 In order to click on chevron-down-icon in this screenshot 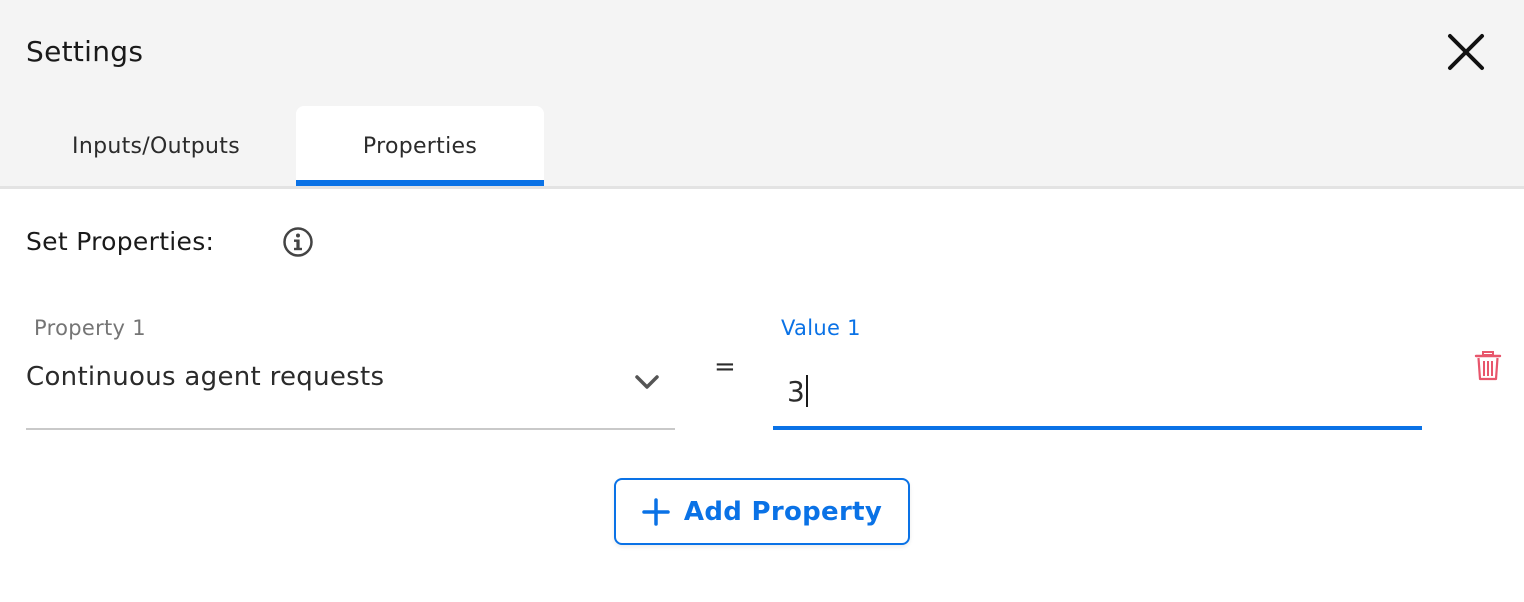, I will do `click(647, 382)`.